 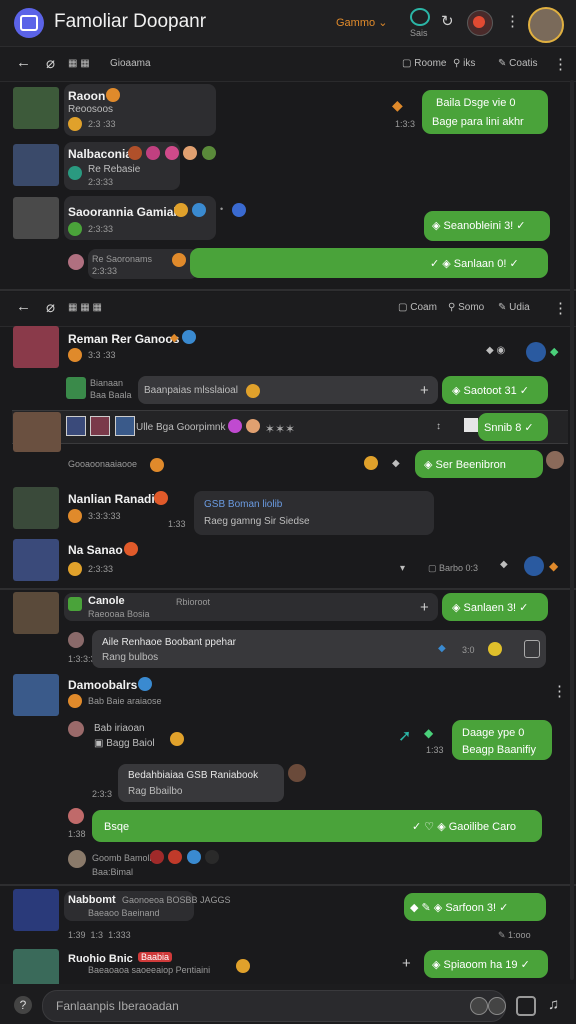 What do you see at coordinates (95, 550) in the screenshot?
I see `sender-name: Na Sanao` at bounding box center [95, 550].